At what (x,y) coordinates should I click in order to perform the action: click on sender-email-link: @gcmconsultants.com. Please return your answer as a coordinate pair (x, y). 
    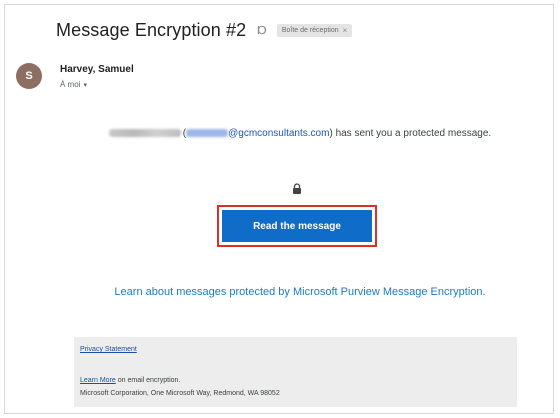
    Looking at the image, I should click on (257, 133).